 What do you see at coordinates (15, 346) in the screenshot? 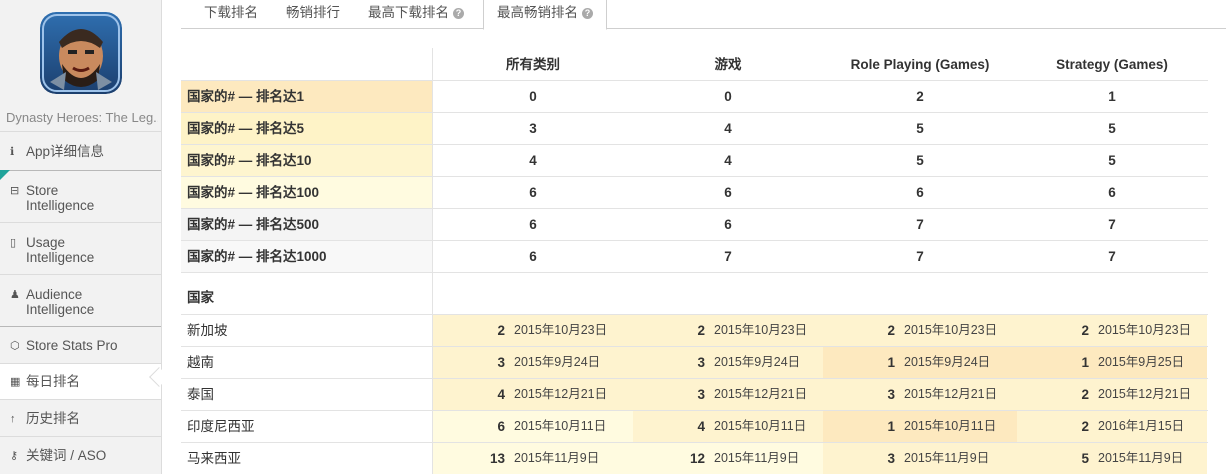
I see `stats-icon: ⬡` at bounding box center [15, 346].